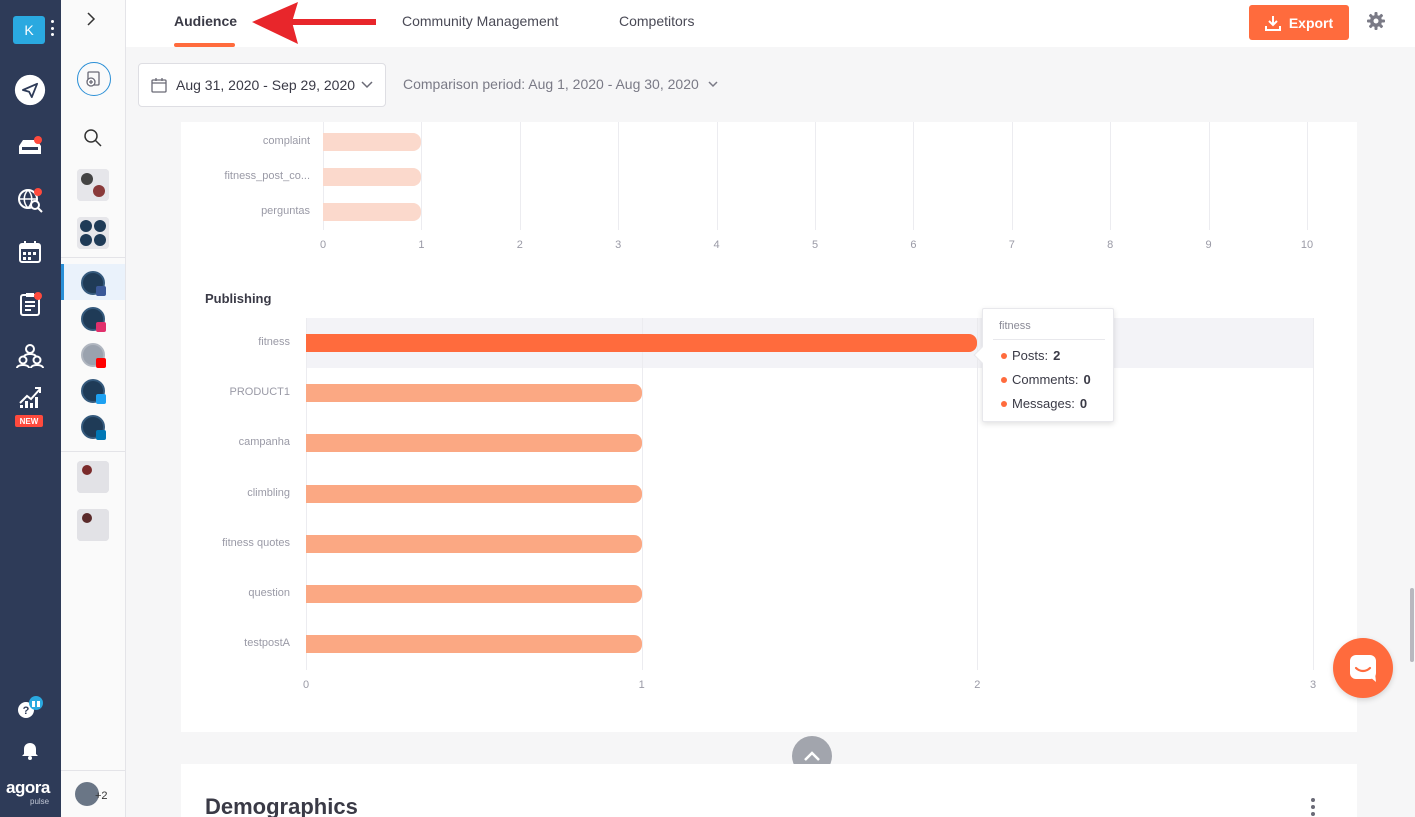  I want to click on chat-support-button, so click(1363, 668).